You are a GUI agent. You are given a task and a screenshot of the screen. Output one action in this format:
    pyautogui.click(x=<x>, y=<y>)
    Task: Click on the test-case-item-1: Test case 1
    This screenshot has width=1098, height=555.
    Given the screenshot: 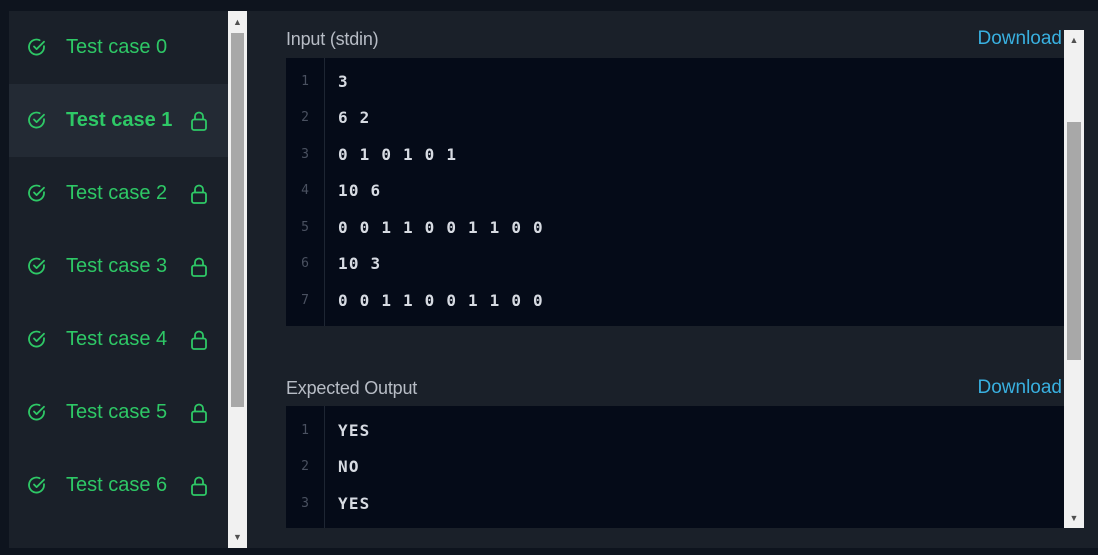 What is the action you would take?
    pyautogui.click(x=118, y=120)
    